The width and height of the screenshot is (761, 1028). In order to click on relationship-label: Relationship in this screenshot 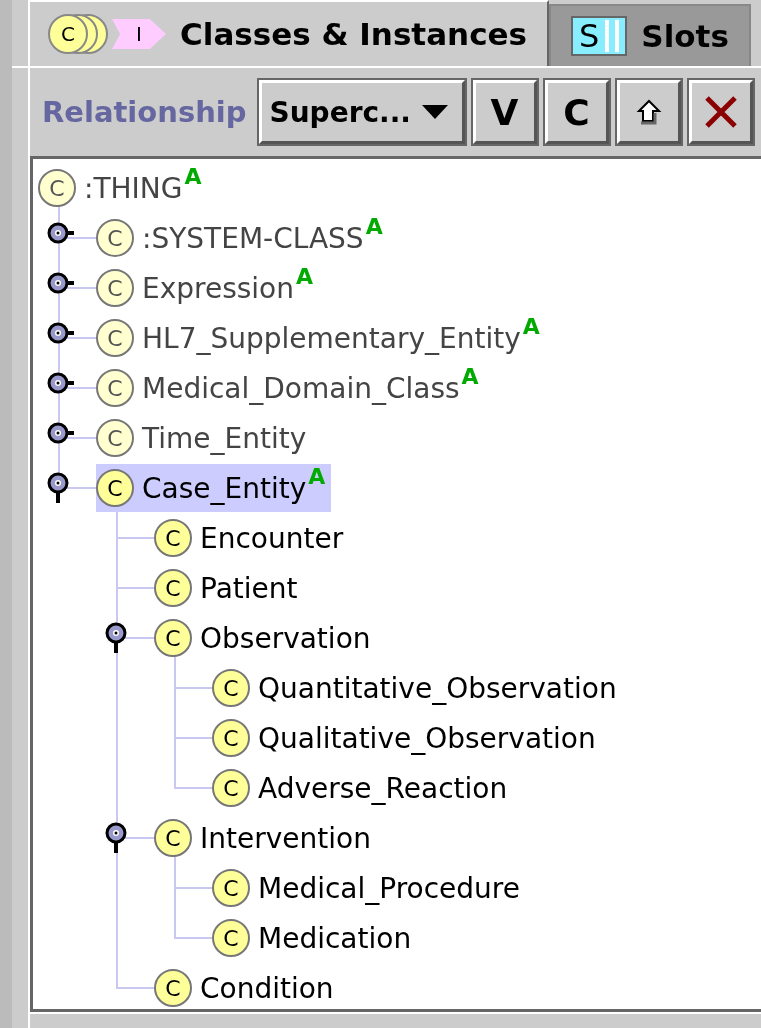, I will do `click(144, 112)`.